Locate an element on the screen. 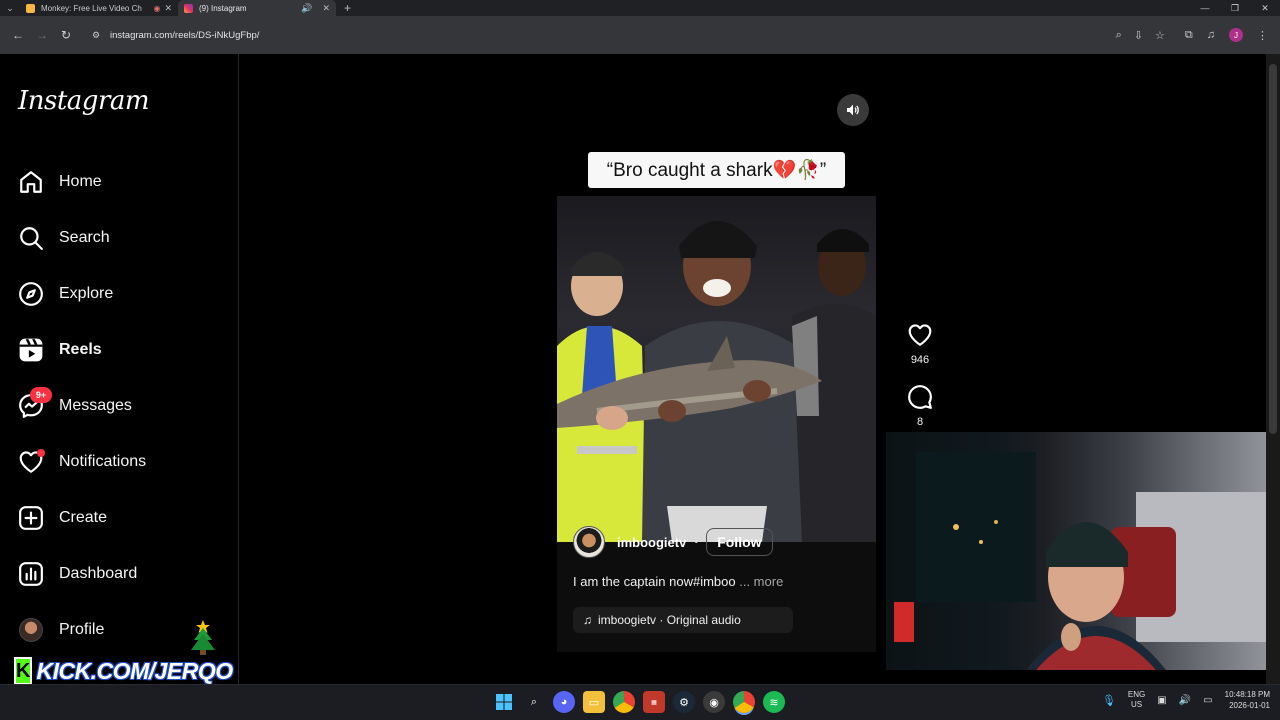 This screenshot has width=1280, height=720. language-indicator: ENG US is located at coordinates (1136, 700).